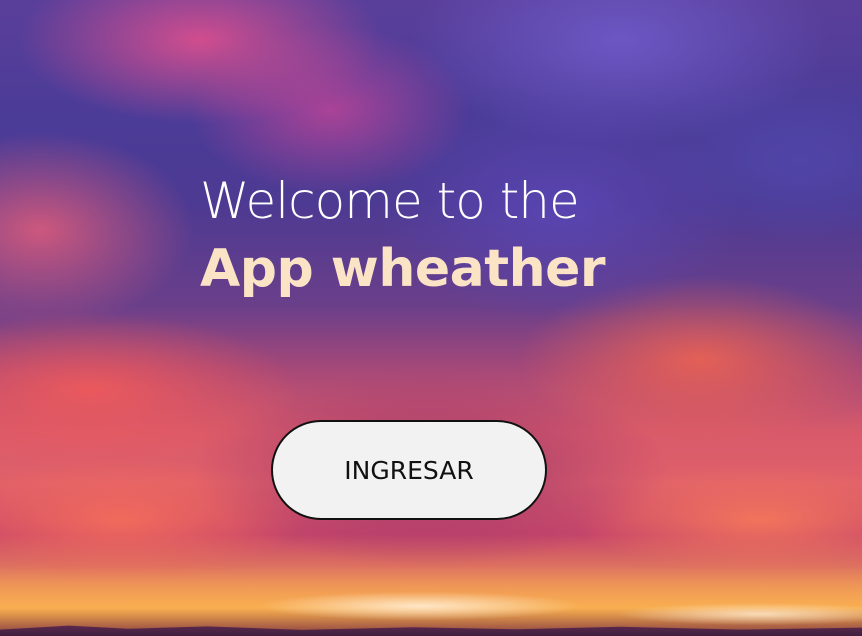  What do you see at coordinates (409, 470) in the screenshot?
I see `enter-button: INGRESAR` at bounding box center [409, 470].